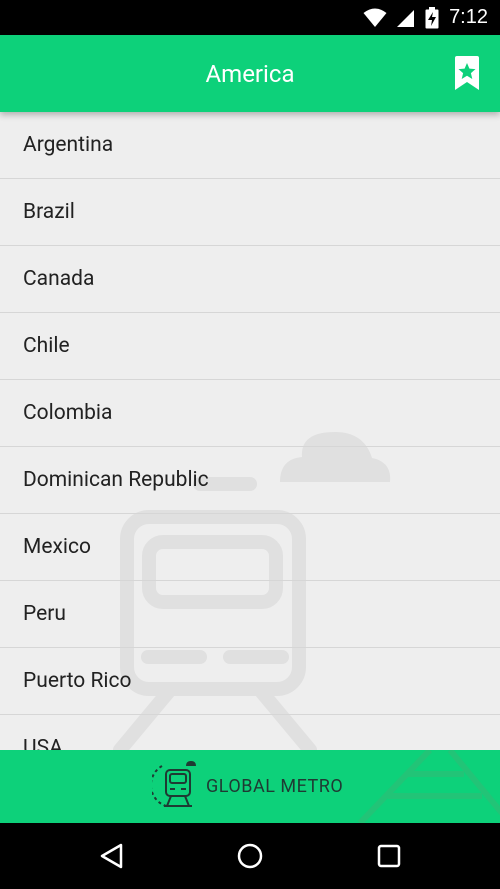 The height and width of the screenshot is (889, 500). I want to click on country-label: Chile, so click(46, 346).